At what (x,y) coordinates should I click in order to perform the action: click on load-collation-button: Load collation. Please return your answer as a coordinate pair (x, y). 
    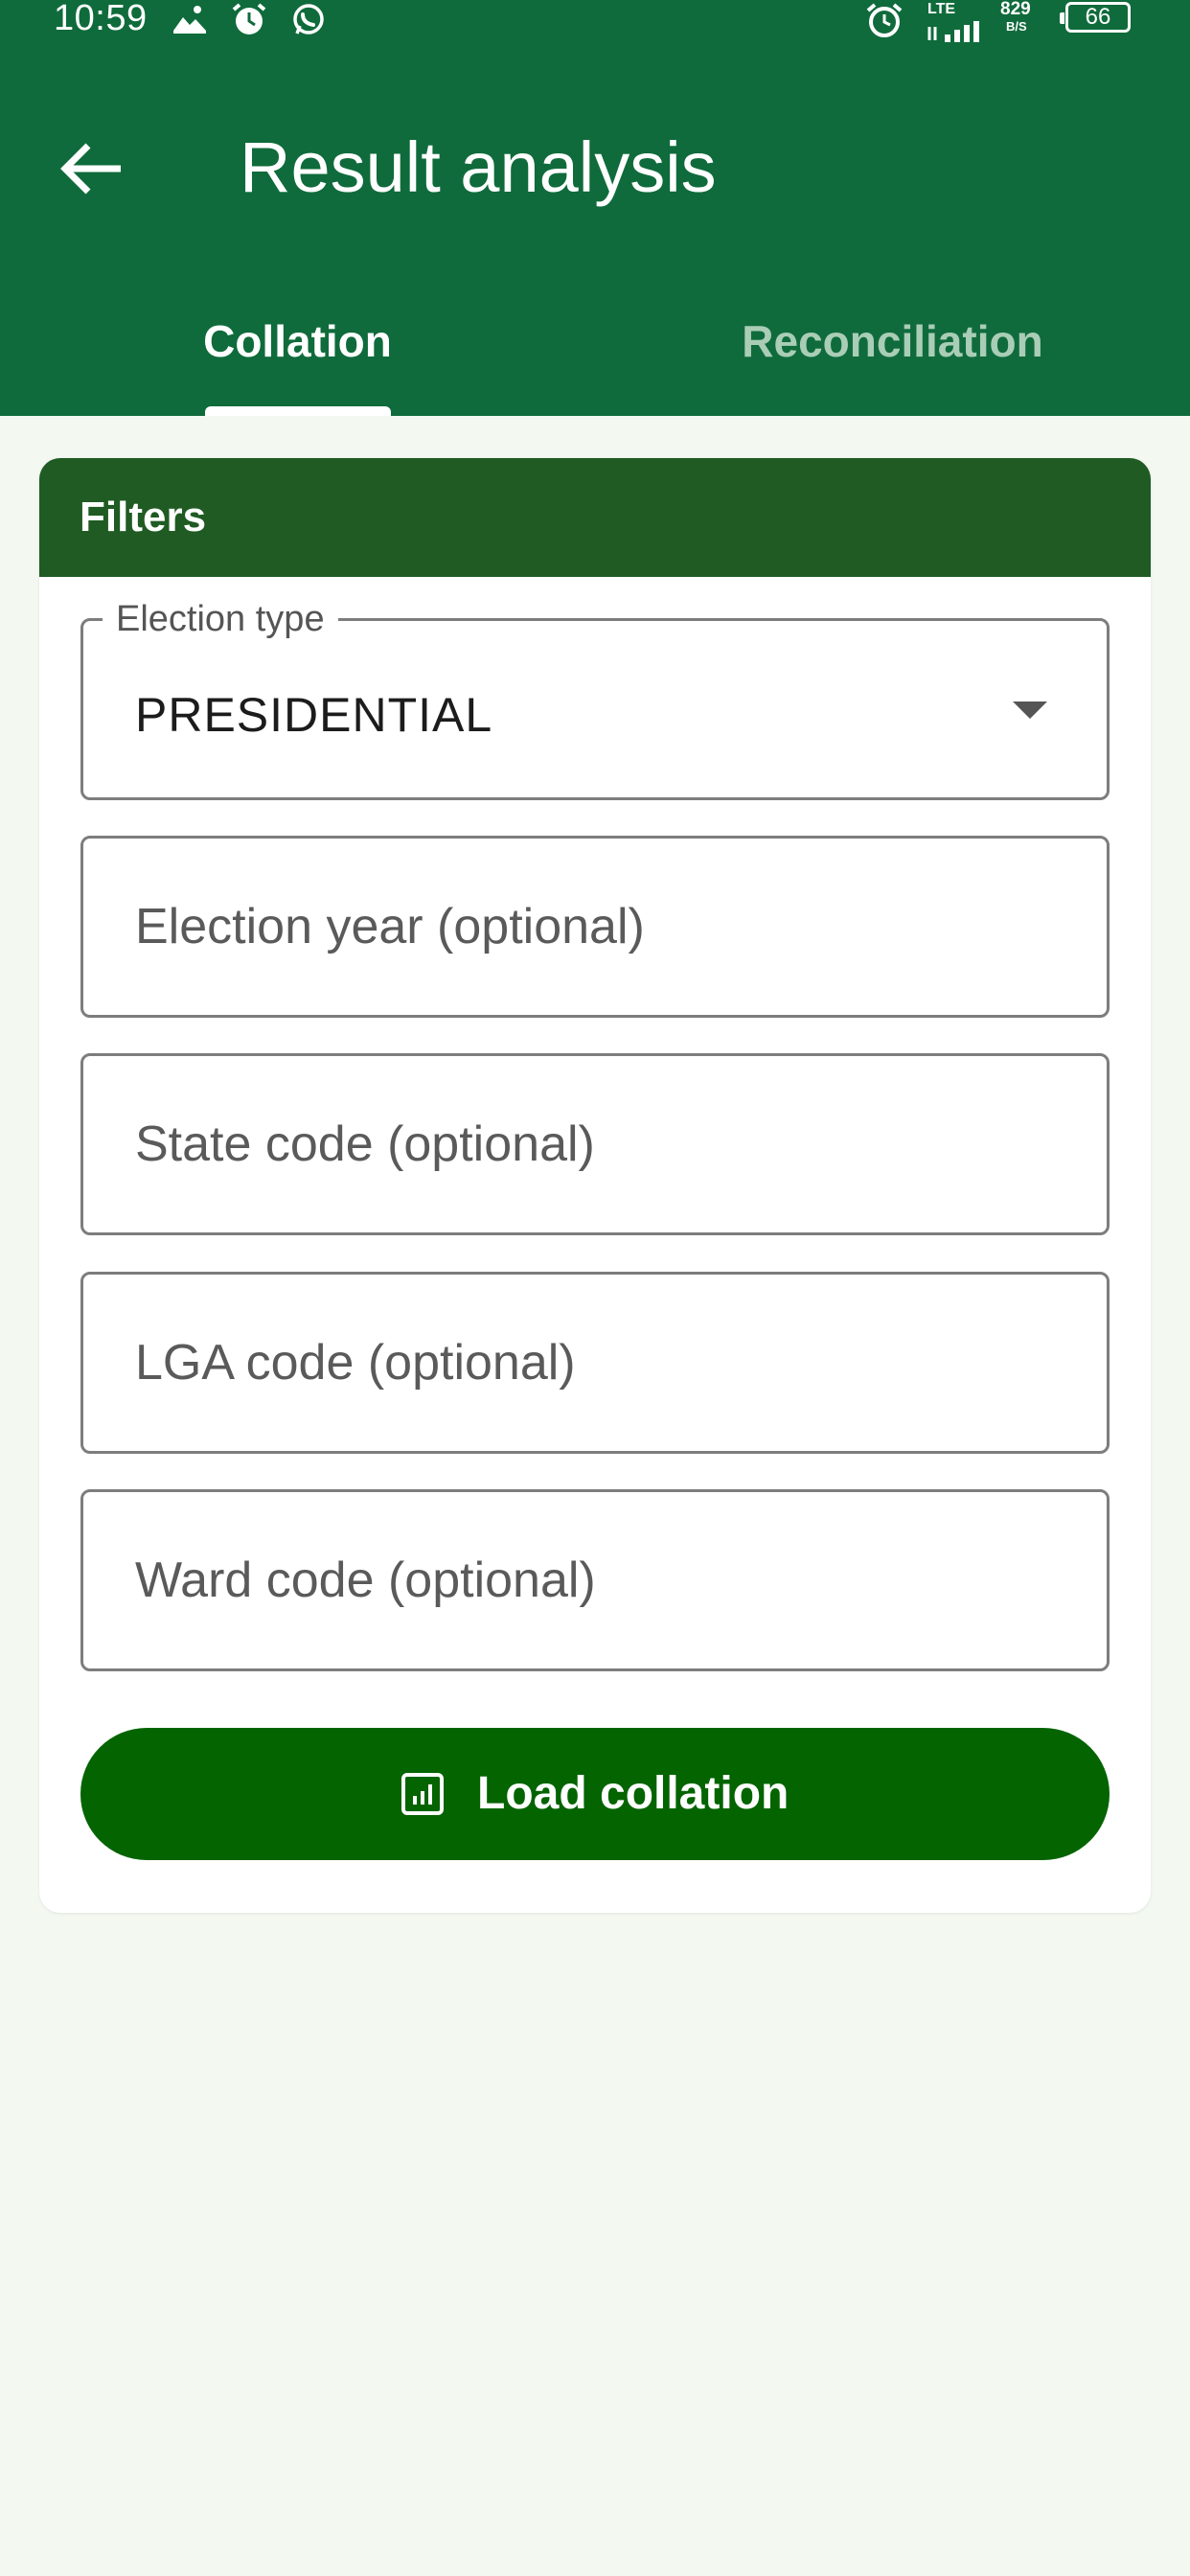
    Looking at the image, I should click on (595, 1794).